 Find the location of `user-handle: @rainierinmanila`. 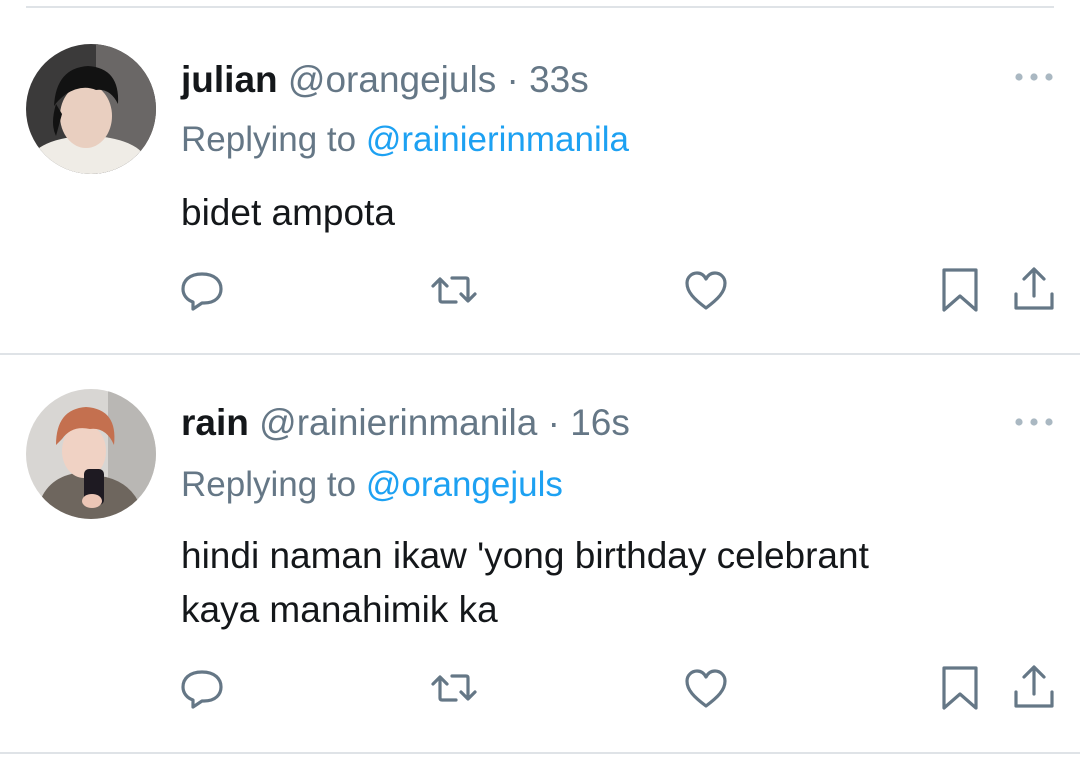

user-handle: @rainierinmanila is located at coordinates (398, 422).